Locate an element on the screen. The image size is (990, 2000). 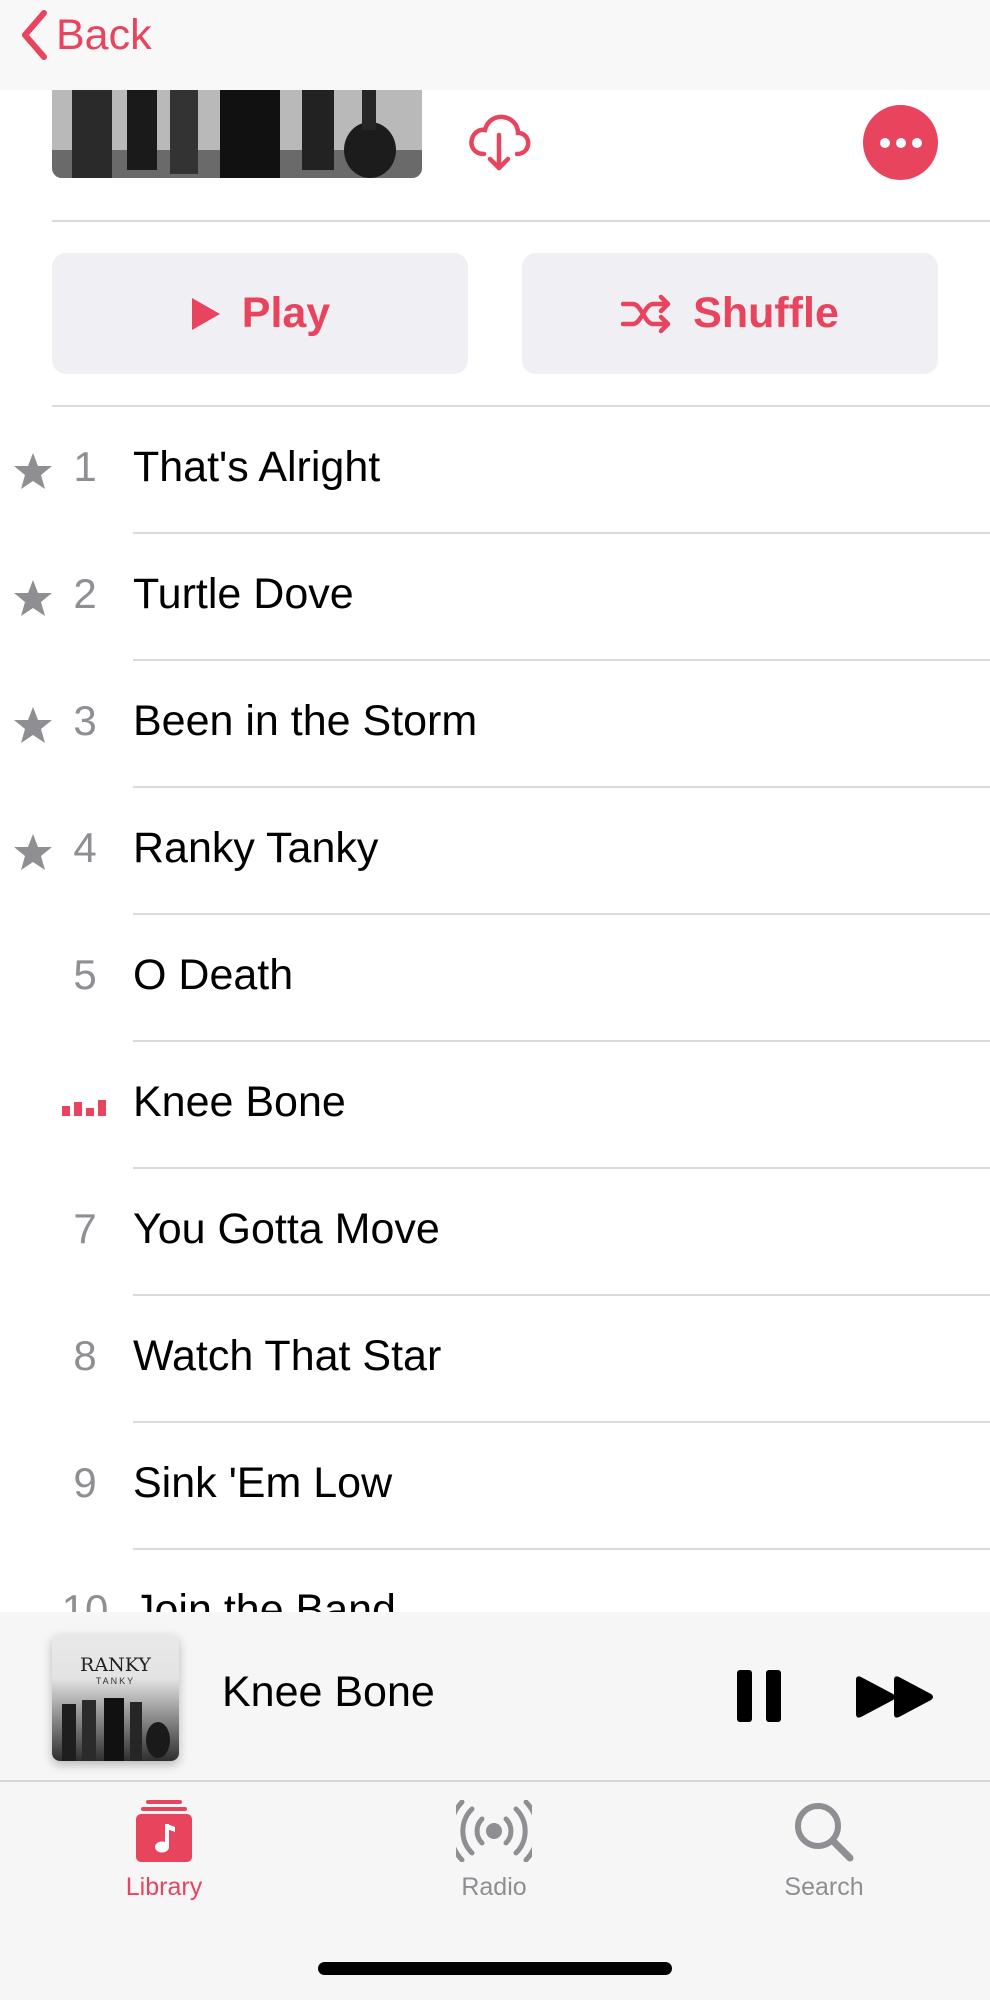
play-button: Play is located at coordinates (260, 313).